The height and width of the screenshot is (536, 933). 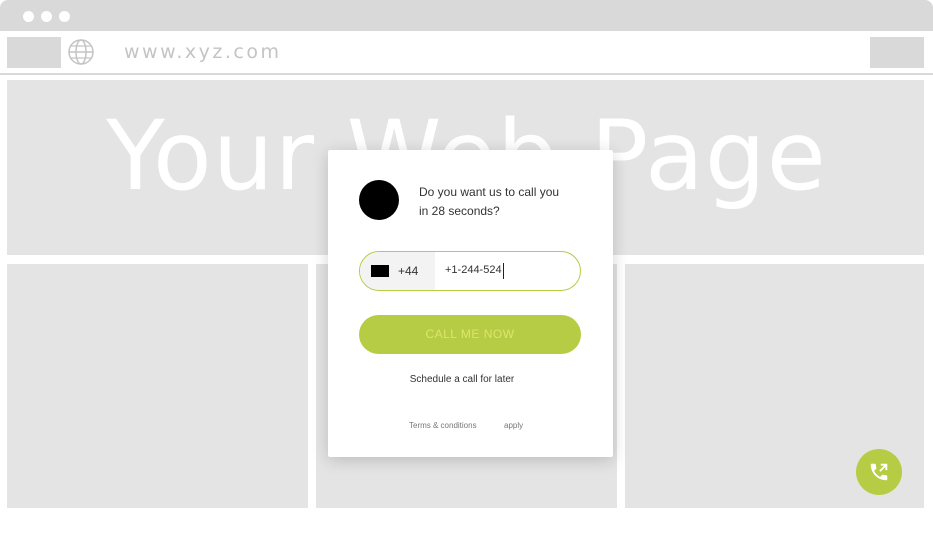 I want to click on phone-number-input: +1-244-524, so click(x=474, y=271).